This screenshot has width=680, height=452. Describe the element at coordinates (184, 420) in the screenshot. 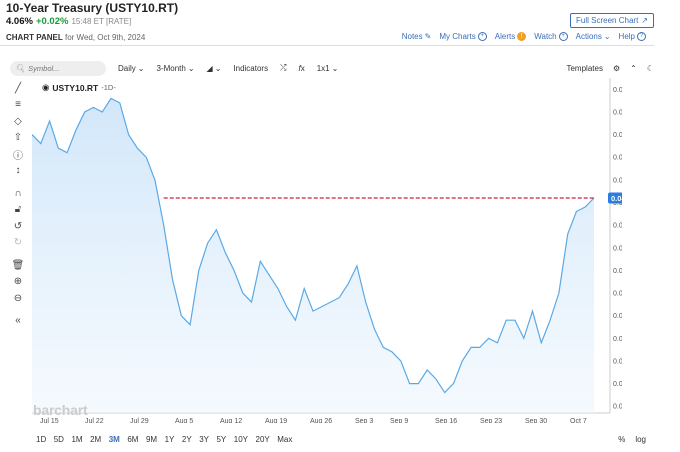

I see `x-tick-label: Aug 5` at that location.